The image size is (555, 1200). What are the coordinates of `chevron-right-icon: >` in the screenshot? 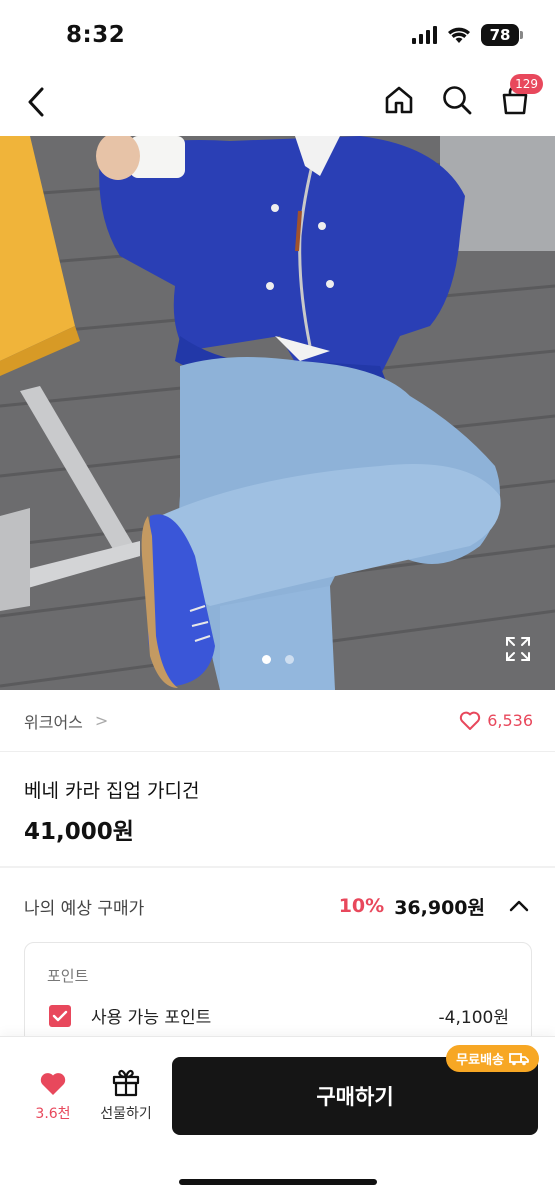 It's located at (101, 720).